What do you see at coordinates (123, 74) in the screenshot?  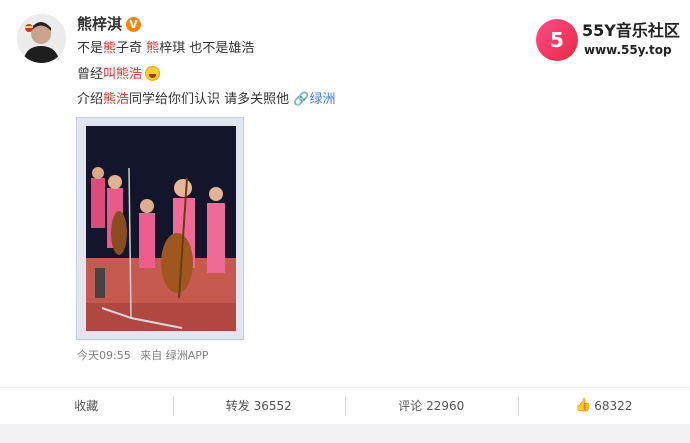 I see `highlight-text: 叫熊浩` at bounding box center [123, 74].